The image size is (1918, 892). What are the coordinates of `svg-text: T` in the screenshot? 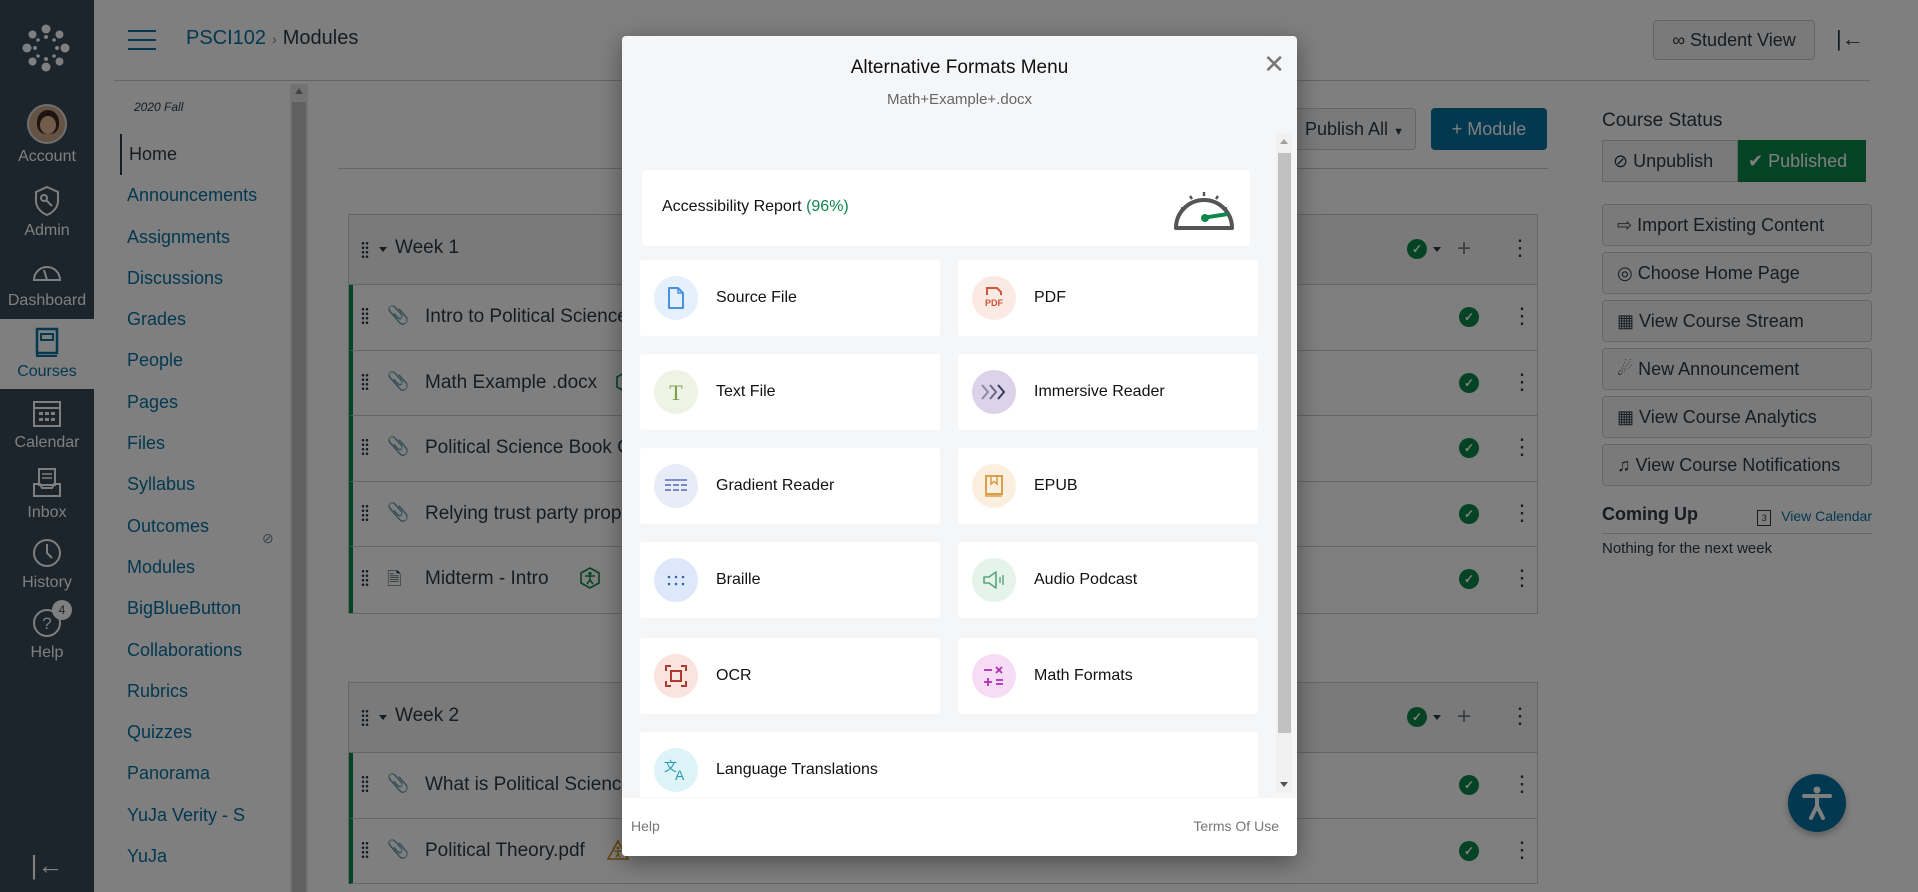 It's located at (676, 392).